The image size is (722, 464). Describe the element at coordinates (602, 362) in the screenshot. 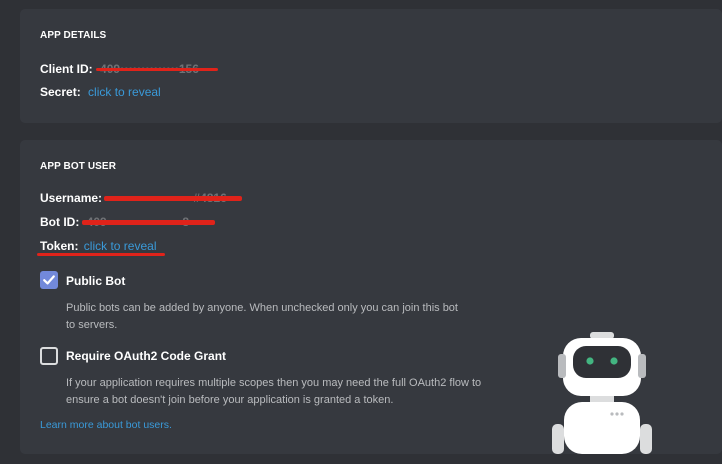

I see `robot-face` at that location.